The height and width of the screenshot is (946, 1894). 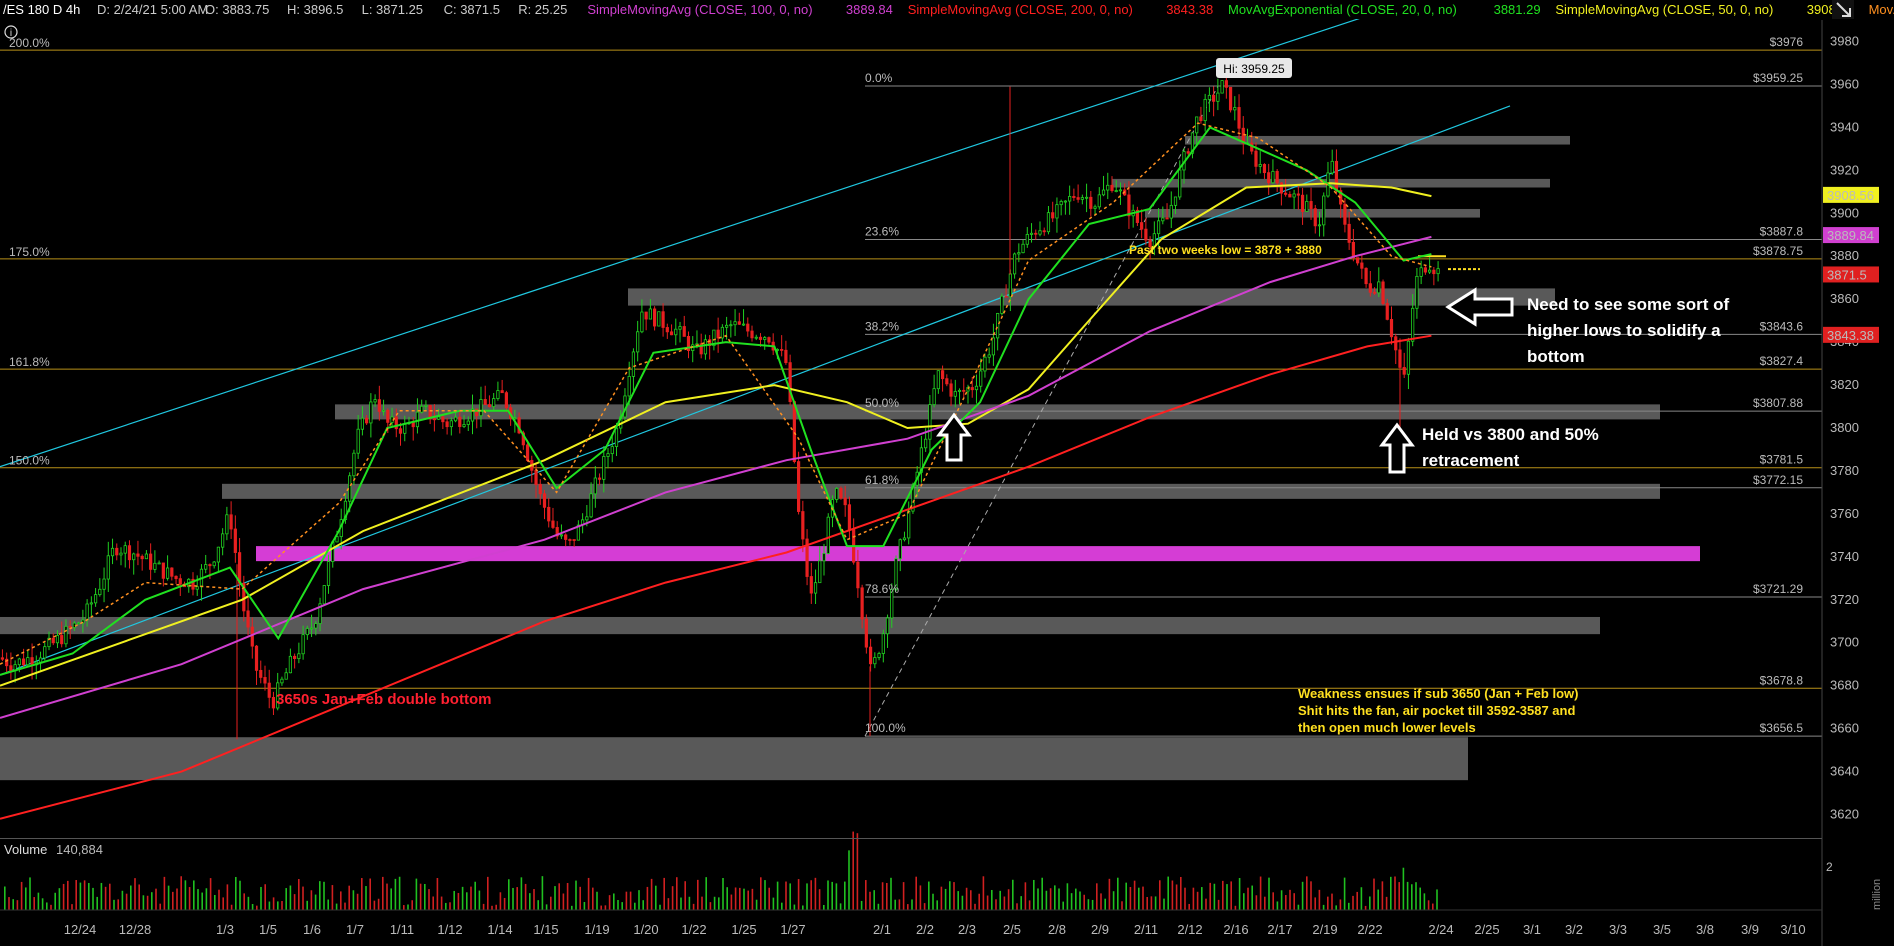 I want to click on right-level-label: $3827.4, so click(x=1782, y=361).